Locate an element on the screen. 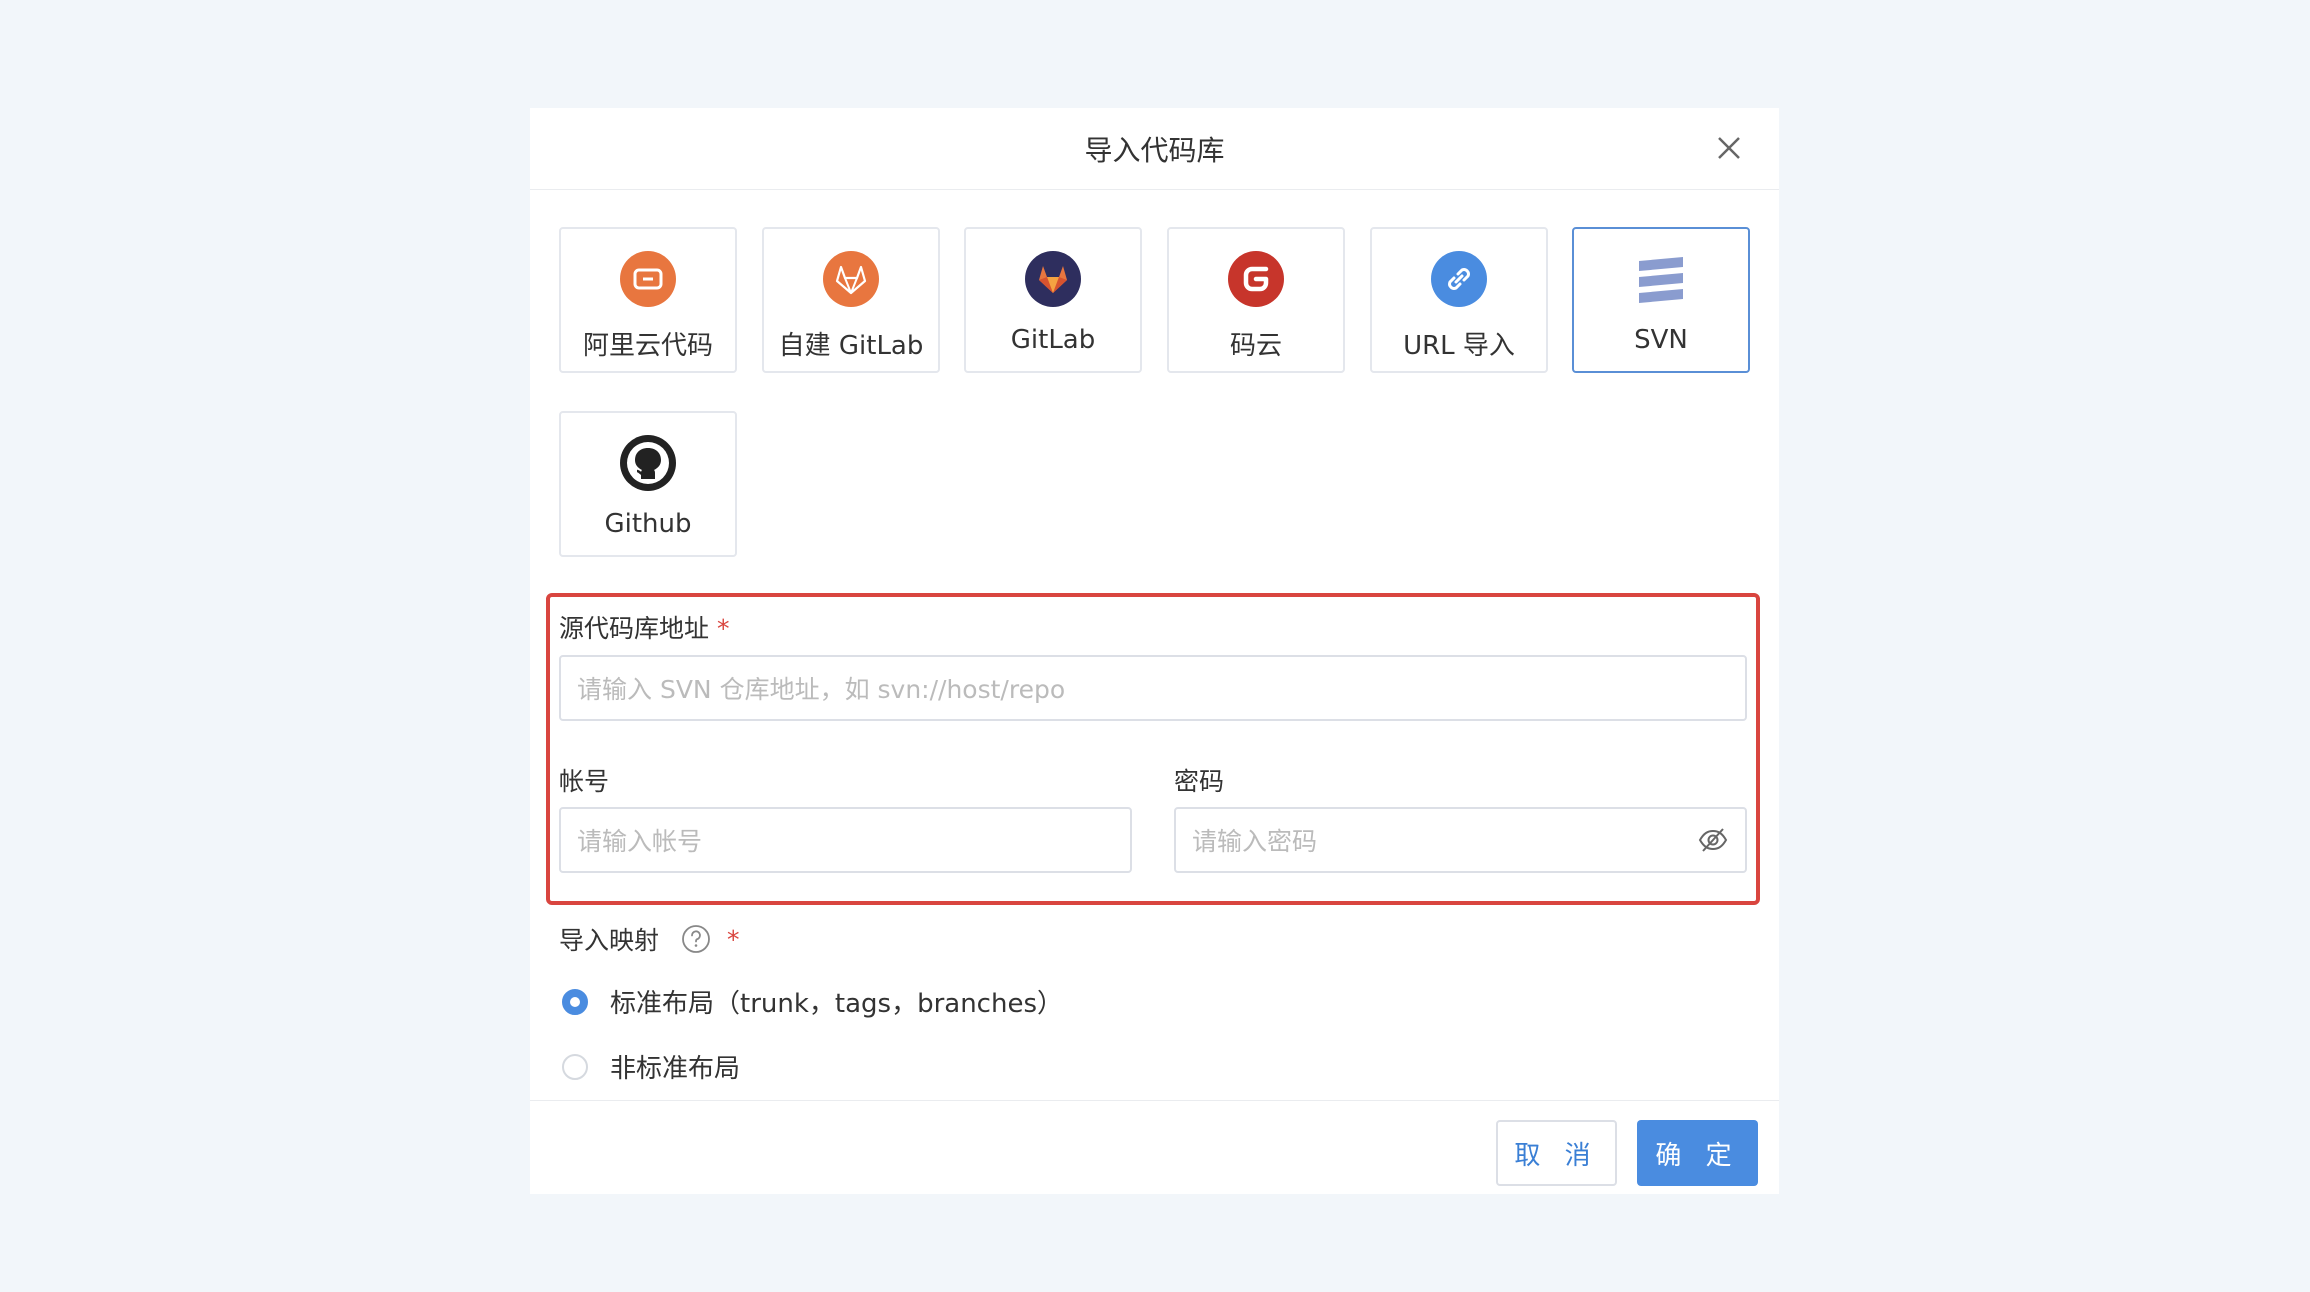 This screenshot has height=1292, width=2310. source-card-label: URL 导入 is located at coordinates (1459, 346).